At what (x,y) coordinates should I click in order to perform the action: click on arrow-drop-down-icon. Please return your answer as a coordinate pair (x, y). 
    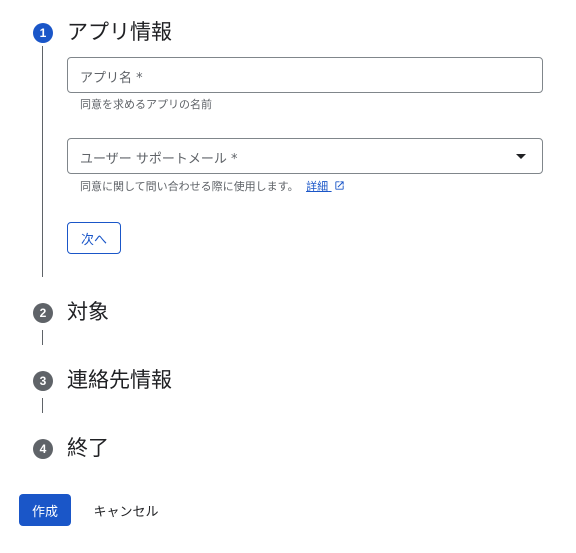
    Looking at the image, I should click on (521, 156).